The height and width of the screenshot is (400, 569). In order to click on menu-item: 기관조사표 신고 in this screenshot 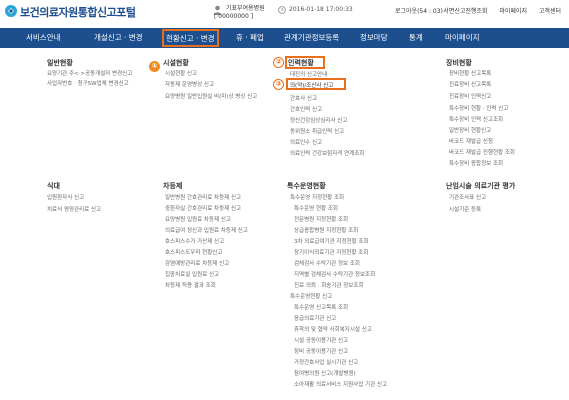, I will do `click(467, 197)`.